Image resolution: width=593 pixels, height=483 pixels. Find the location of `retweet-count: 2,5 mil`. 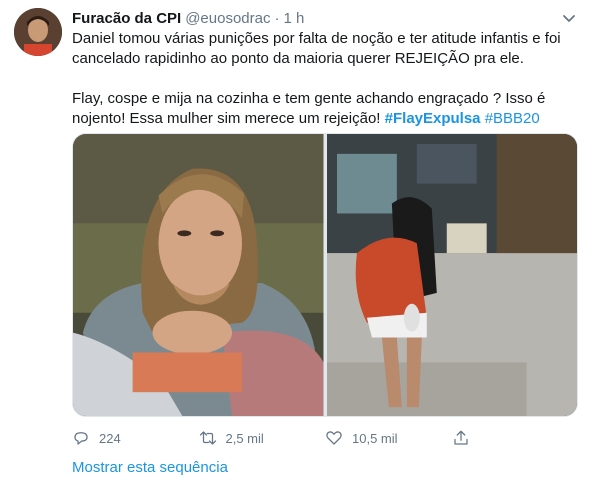

retweet-count: 2,5 mil is located at coordinates (244, 438).